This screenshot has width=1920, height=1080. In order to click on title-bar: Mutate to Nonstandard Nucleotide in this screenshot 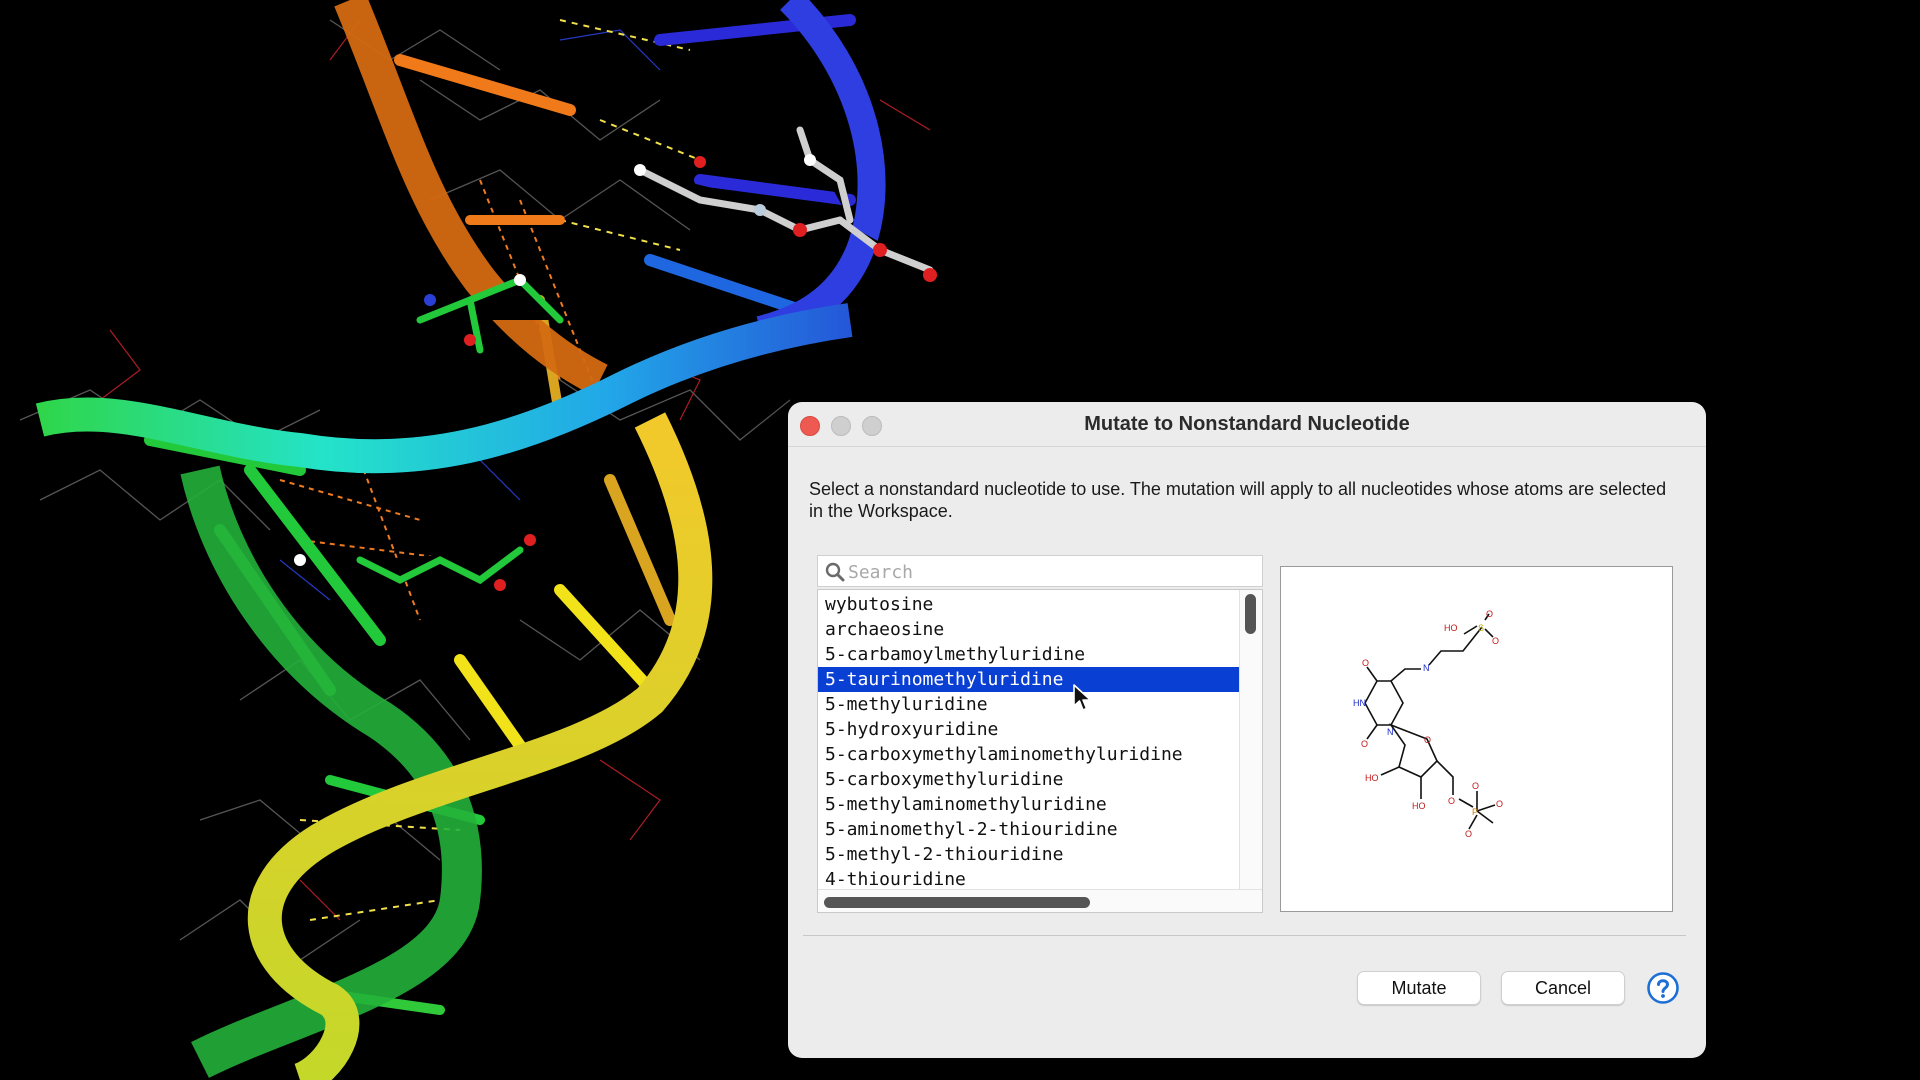, I will do `click(1247, 424)`.